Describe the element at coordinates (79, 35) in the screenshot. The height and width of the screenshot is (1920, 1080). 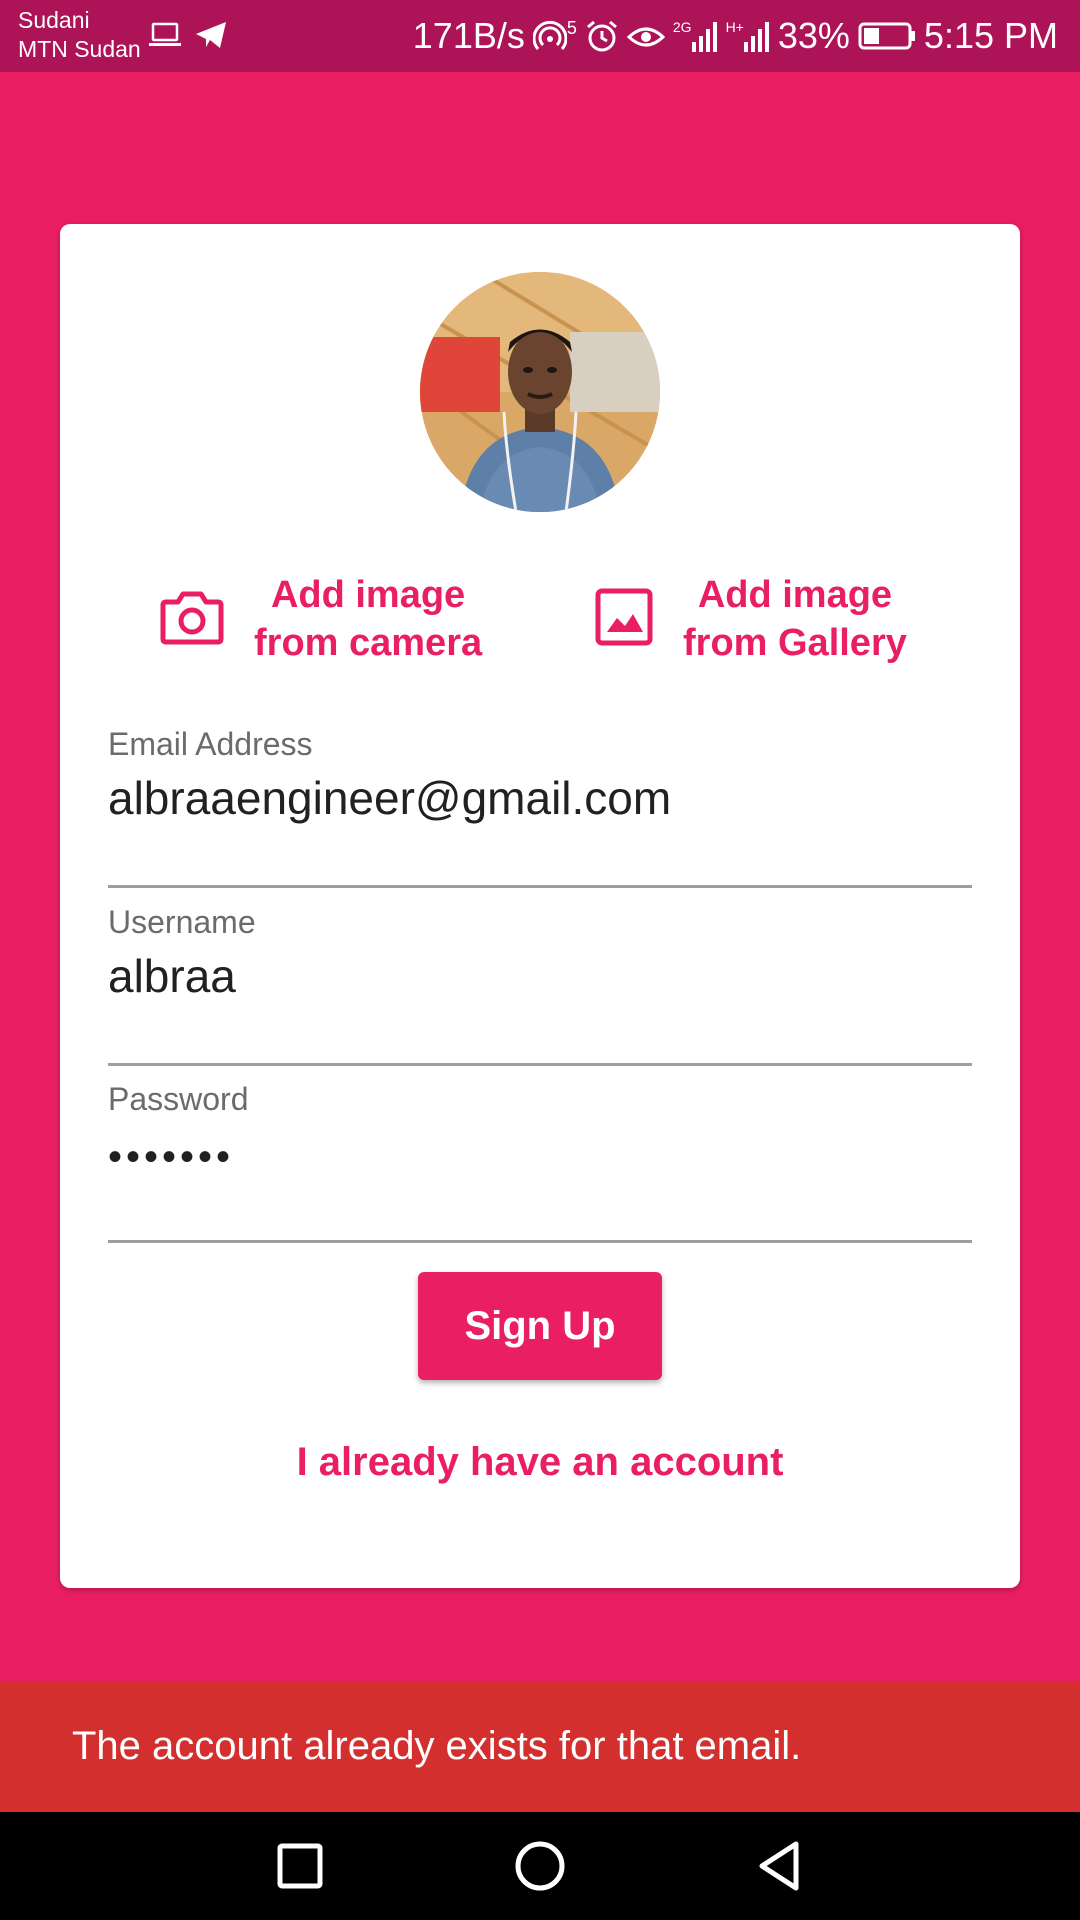
I see `carrier-name: Sudani MTN Sudan` at that location.